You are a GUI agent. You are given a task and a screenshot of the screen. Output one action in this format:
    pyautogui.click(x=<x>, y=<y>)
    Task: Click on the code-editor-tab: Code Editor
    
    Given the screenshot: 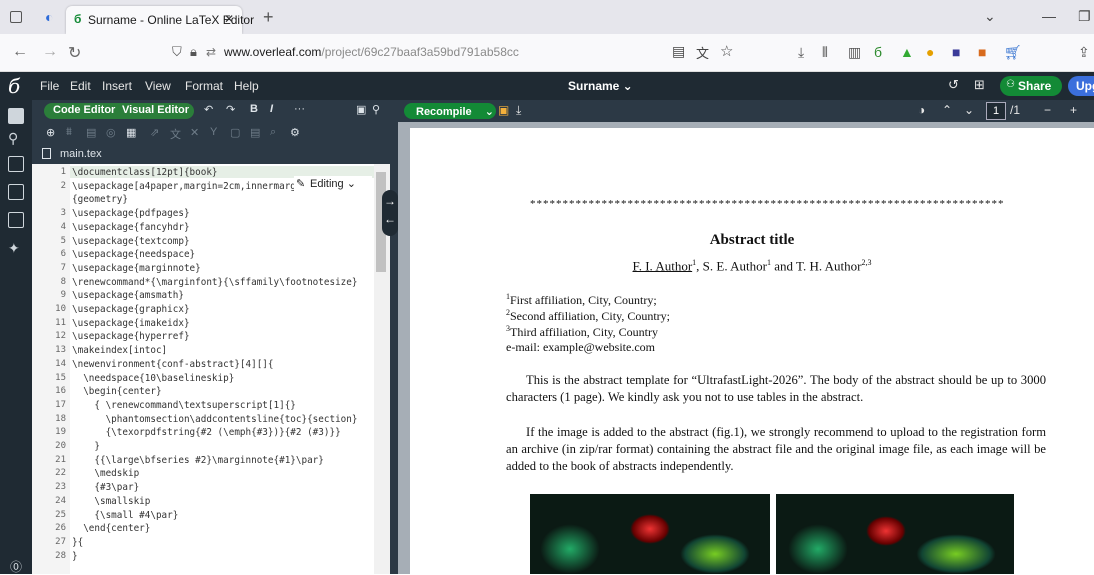 What is the action you would take?
    pyautogui.click(x=84, y=110)
    